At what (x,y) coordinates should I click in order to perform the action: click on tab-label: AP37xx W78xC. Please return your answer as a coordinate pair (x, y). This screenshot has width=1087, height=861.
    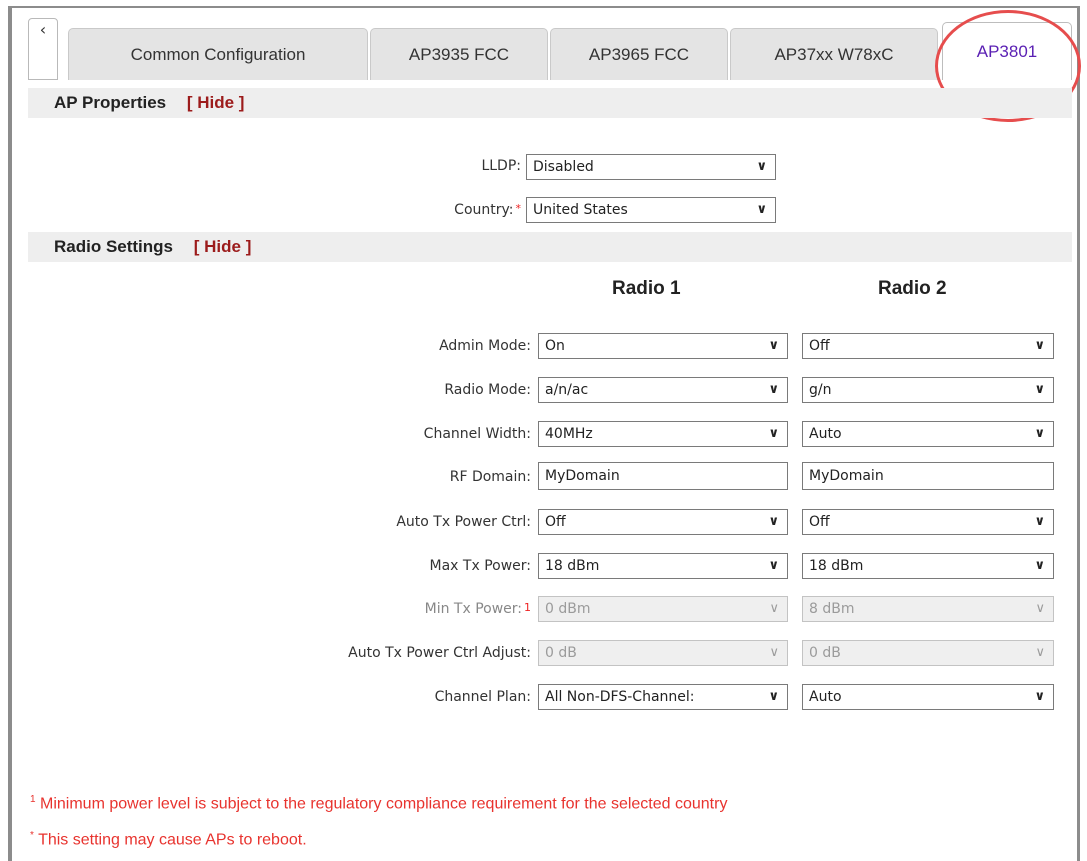
    Looking at the image, I should click on (834, 54).